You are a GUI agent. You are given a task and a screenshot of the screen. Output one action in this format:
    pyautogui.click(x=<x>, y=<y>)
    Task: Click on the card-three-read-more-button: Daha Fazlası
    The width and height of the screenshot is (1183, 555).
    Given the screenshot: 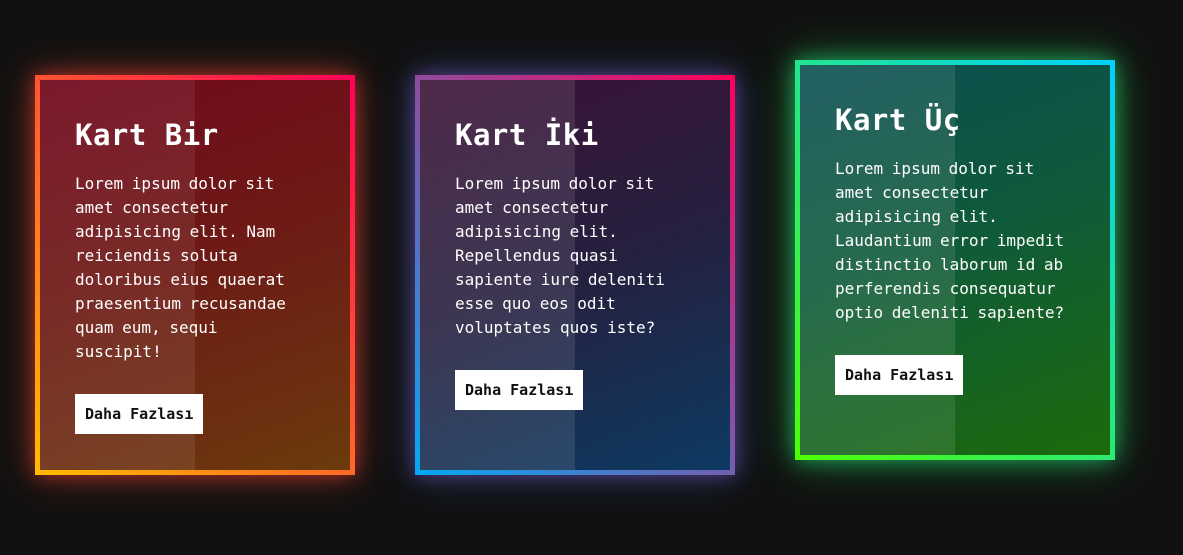 What is the action you would take?
    pyautogui.click(x=899, y=375)
    